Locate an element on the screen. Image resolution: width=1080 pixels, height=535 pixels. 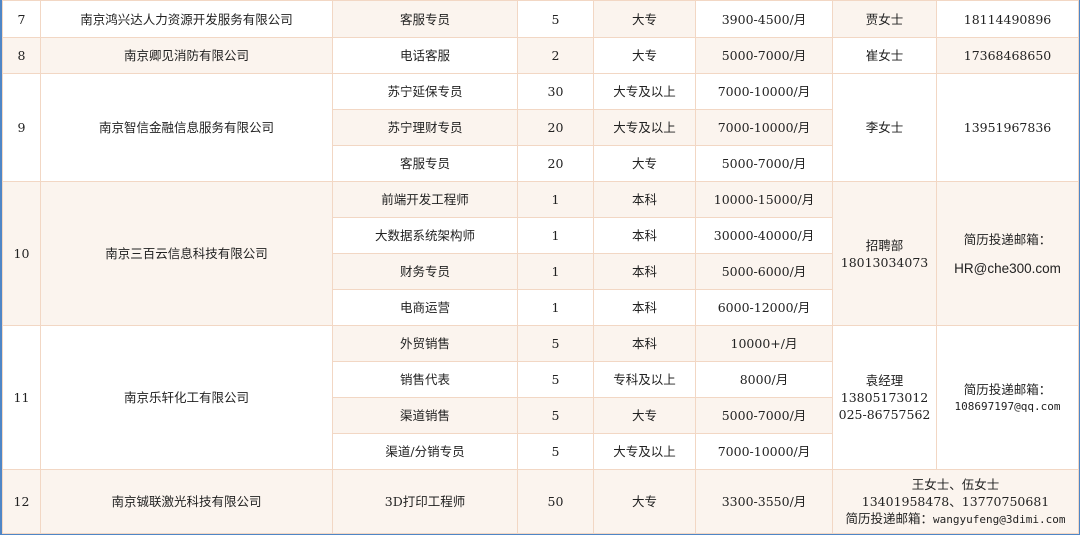
contact-mobile: 13805173012 is located at coordinates (884, 397).